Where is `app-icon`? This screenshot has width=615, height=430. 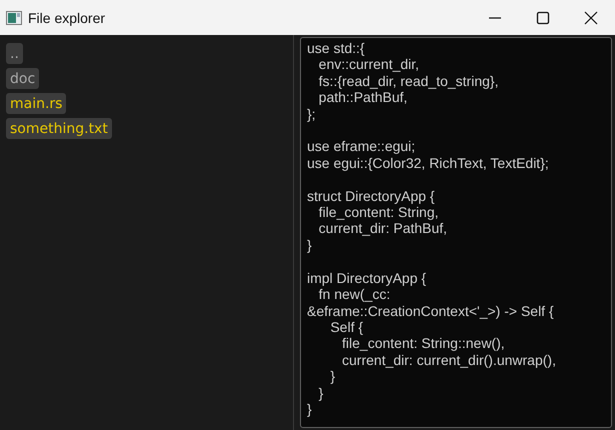 app-icon is located at coordinates (14, 17).